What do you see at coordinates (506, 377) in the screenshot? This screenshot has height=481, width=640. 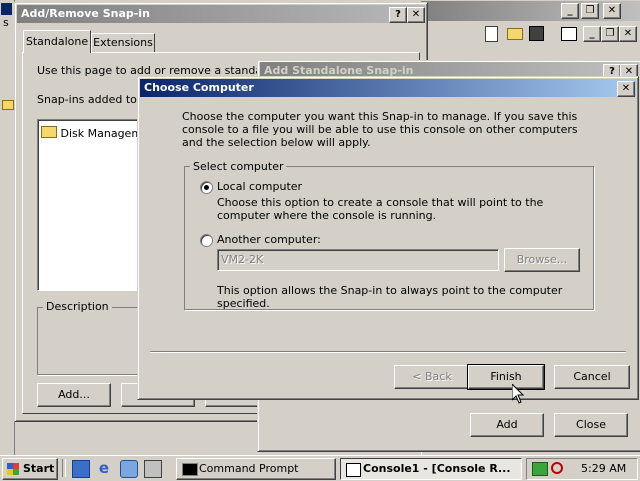 I see `finish-button: Finish` at bounding box center [506, 377].